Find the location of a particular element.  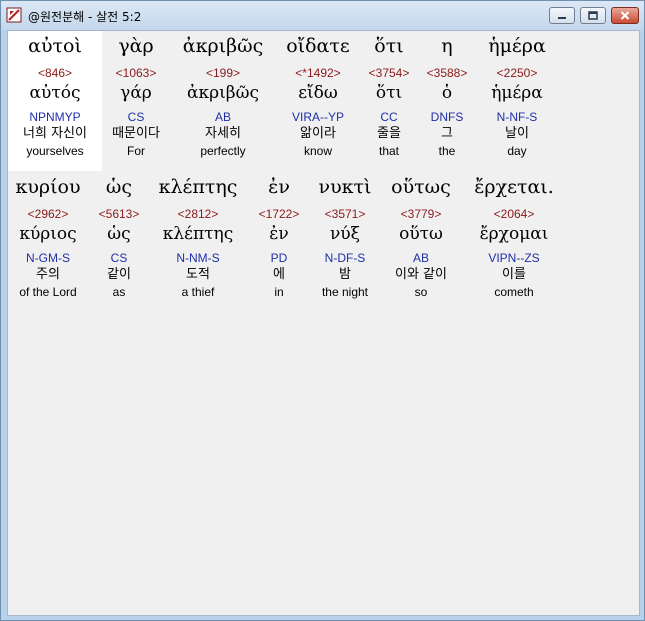

parsing-code: N-DF-S is located at coordinates (345, 258).